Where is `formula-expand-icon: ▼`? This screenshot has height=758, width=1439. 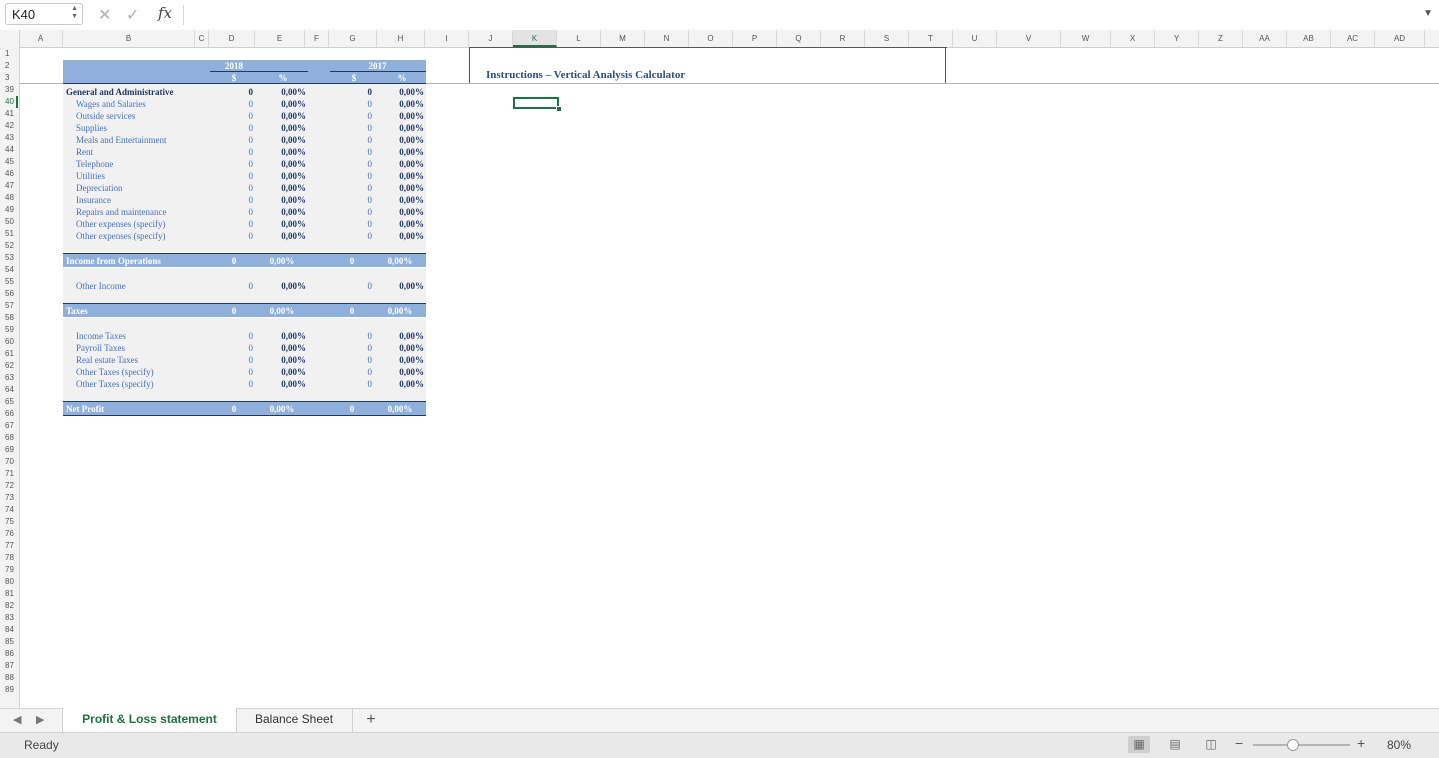 formula-expand-icon: ▼ is located at coordinates (1428, 13).